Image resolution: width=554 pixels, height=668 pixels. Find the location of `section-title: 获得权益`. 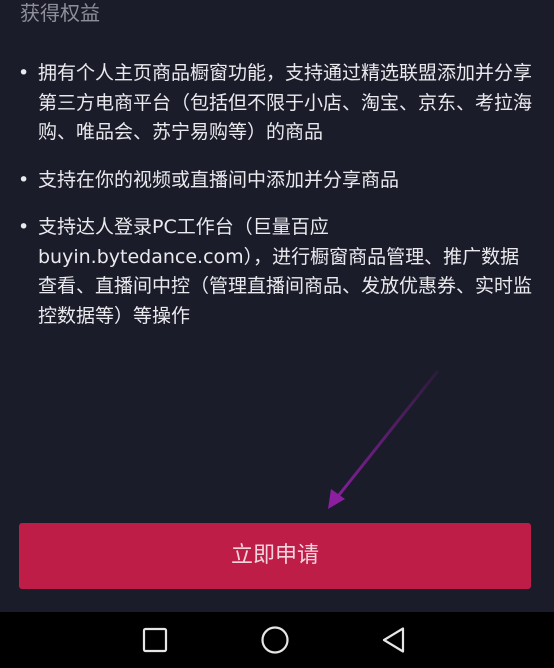

section-title: 获得权益 is located at coordinates (60, 13).